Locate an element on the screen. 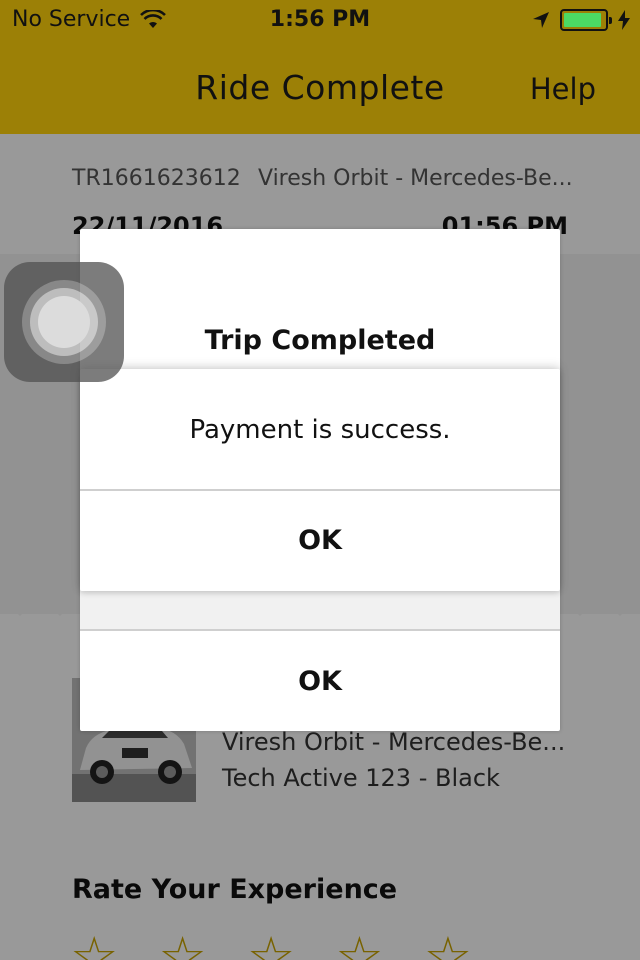  assistive-touch-button is located at coordinates (64, 322).